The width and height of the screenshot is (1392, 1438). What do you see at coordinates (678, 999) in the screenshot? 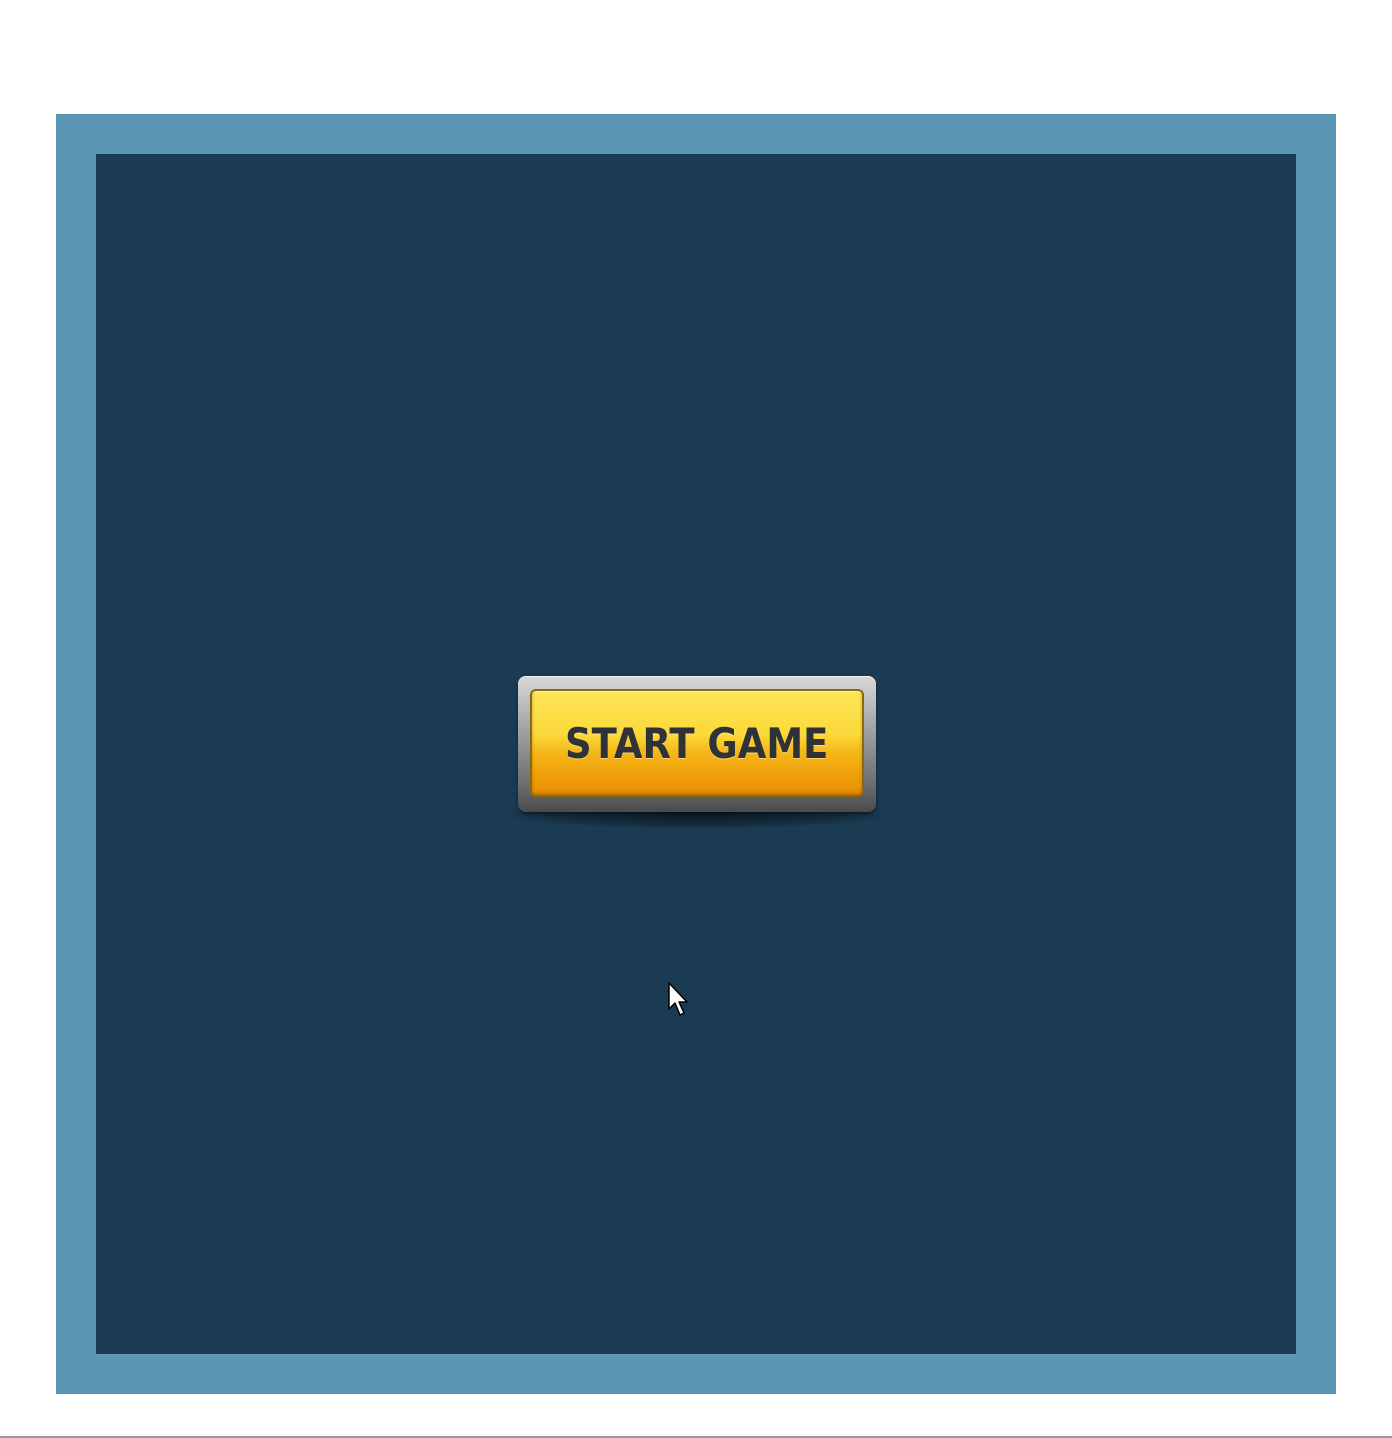
I see `mouse-pointer-icon` at bounding box center [678, 999].